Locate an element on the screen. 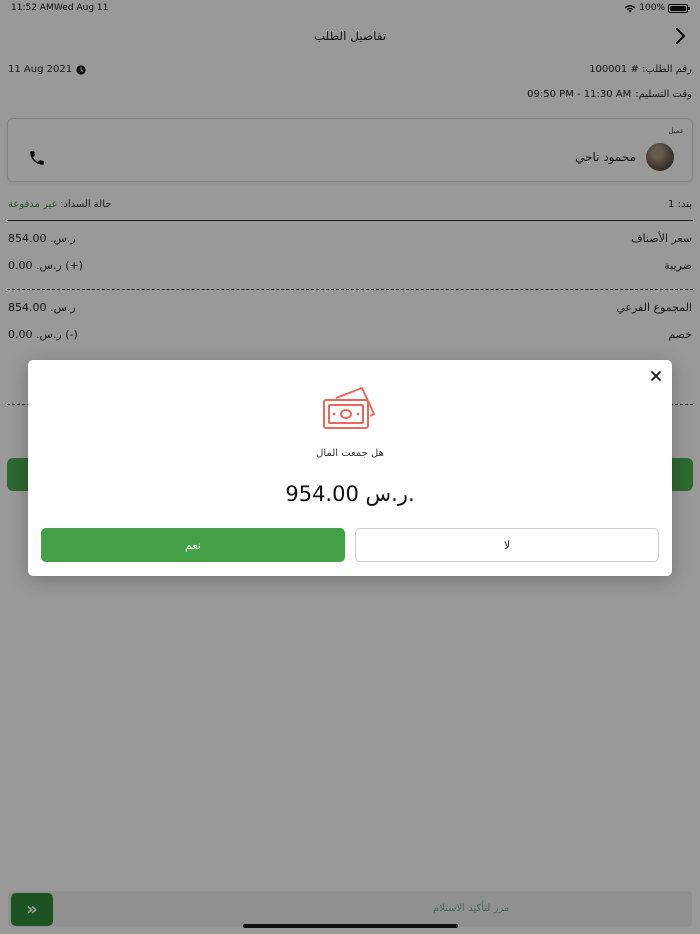  money-icon is located at coordinates (349, 408).